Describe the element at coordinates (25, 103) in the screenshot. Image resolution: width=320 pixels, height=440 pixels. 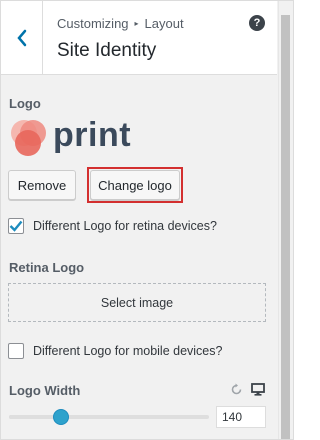
I see `logo-label: Logo` at that location.